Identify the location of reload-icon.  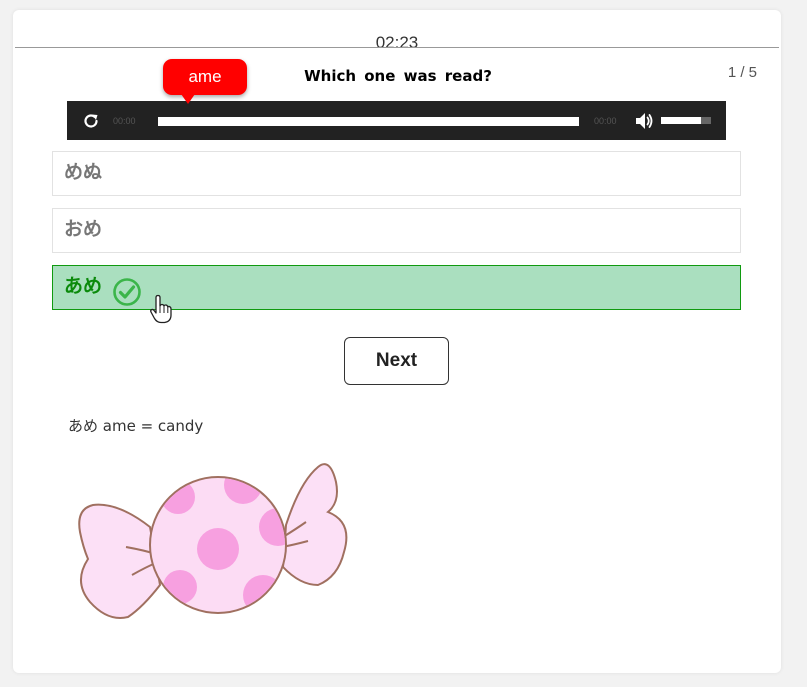
(91, 121).